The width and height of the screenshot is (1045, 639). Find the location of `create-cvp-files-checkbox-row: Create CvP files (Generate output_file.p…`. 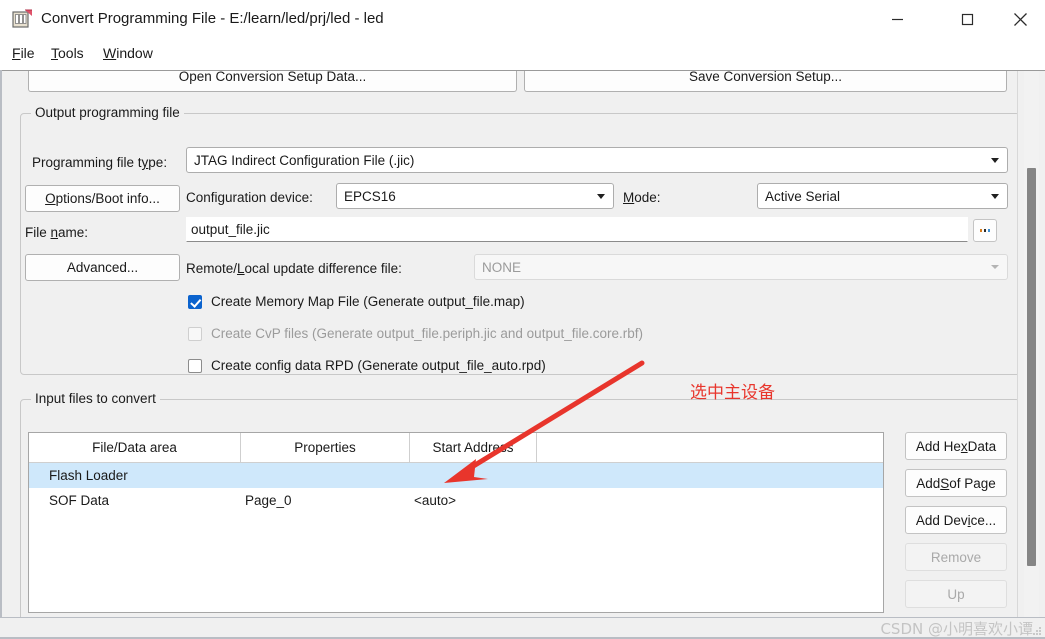

create-cvp-files-checkbox-row: Create CvP files (Generate output_file.p… is located at coordinates (415, 333).